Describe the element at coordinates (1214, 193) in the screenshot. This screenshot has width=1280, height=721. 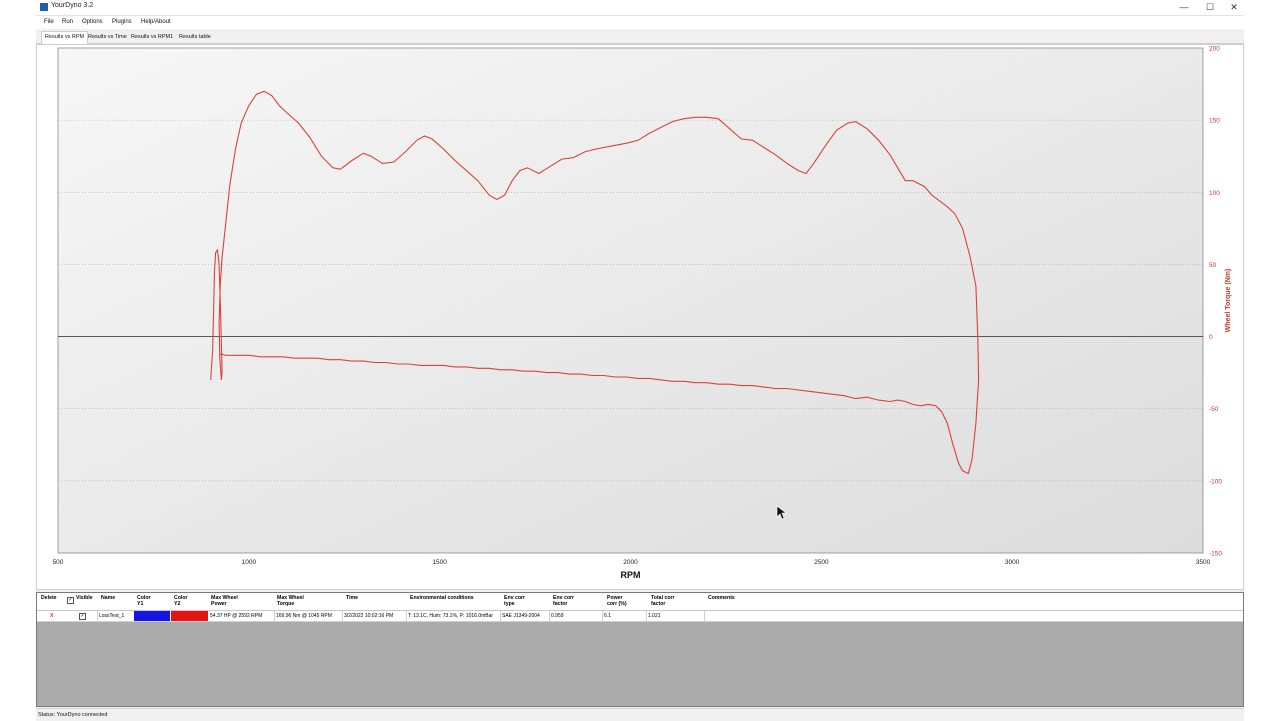
I see `y-tick-label: 100` at that location.